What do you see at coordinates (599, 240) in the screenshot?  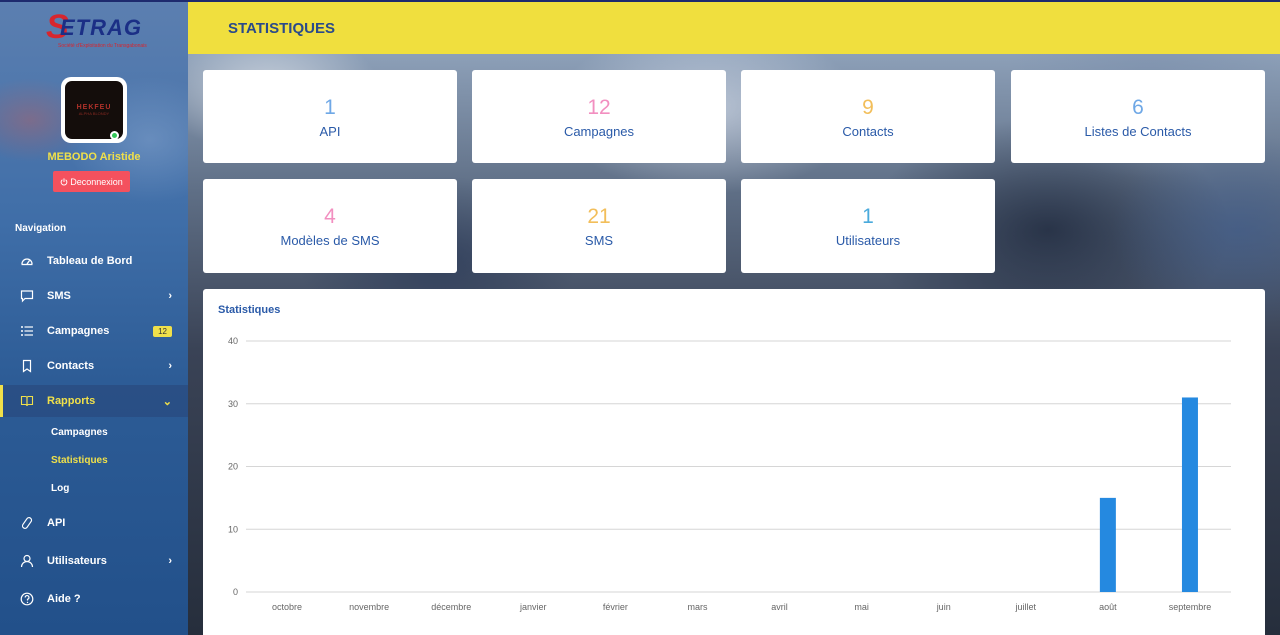 I see `stat-label: SMS` at bounding box center [599, 240].